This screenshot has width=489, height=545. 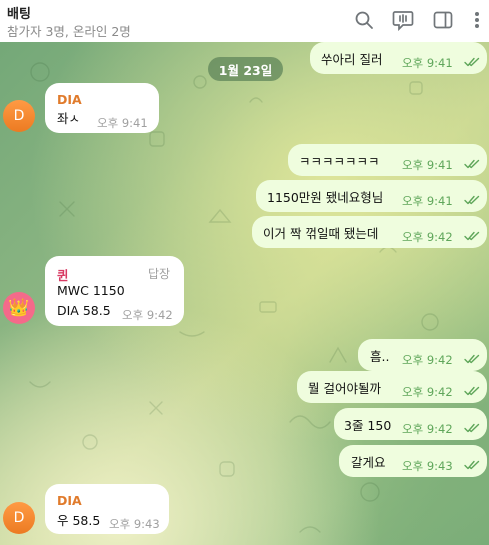 I want to click on message-text: 이거 짝 꺾일때 됐는데, so click(x=321, y=233).